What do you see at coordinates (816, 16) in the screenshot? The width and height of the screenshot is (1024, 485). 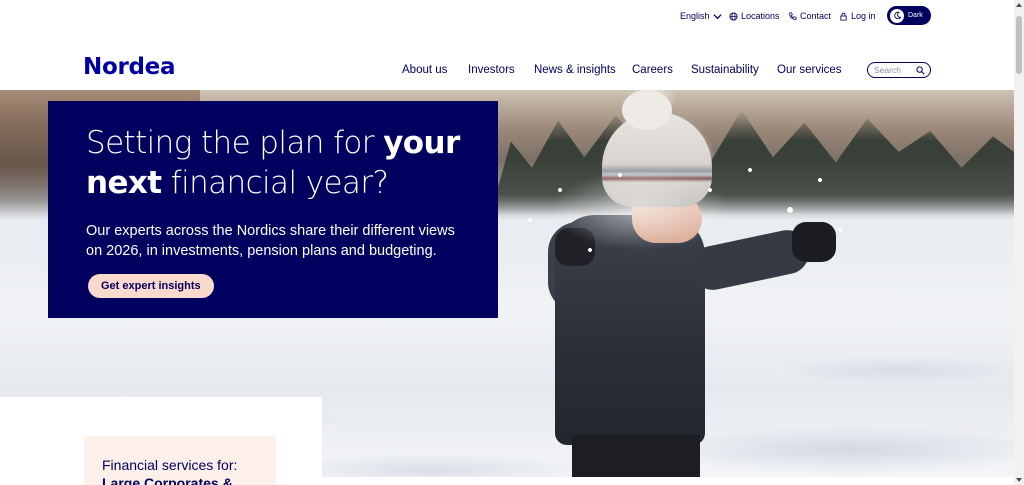 I see `contact-label: Contact` at bounding box center [816, 16].